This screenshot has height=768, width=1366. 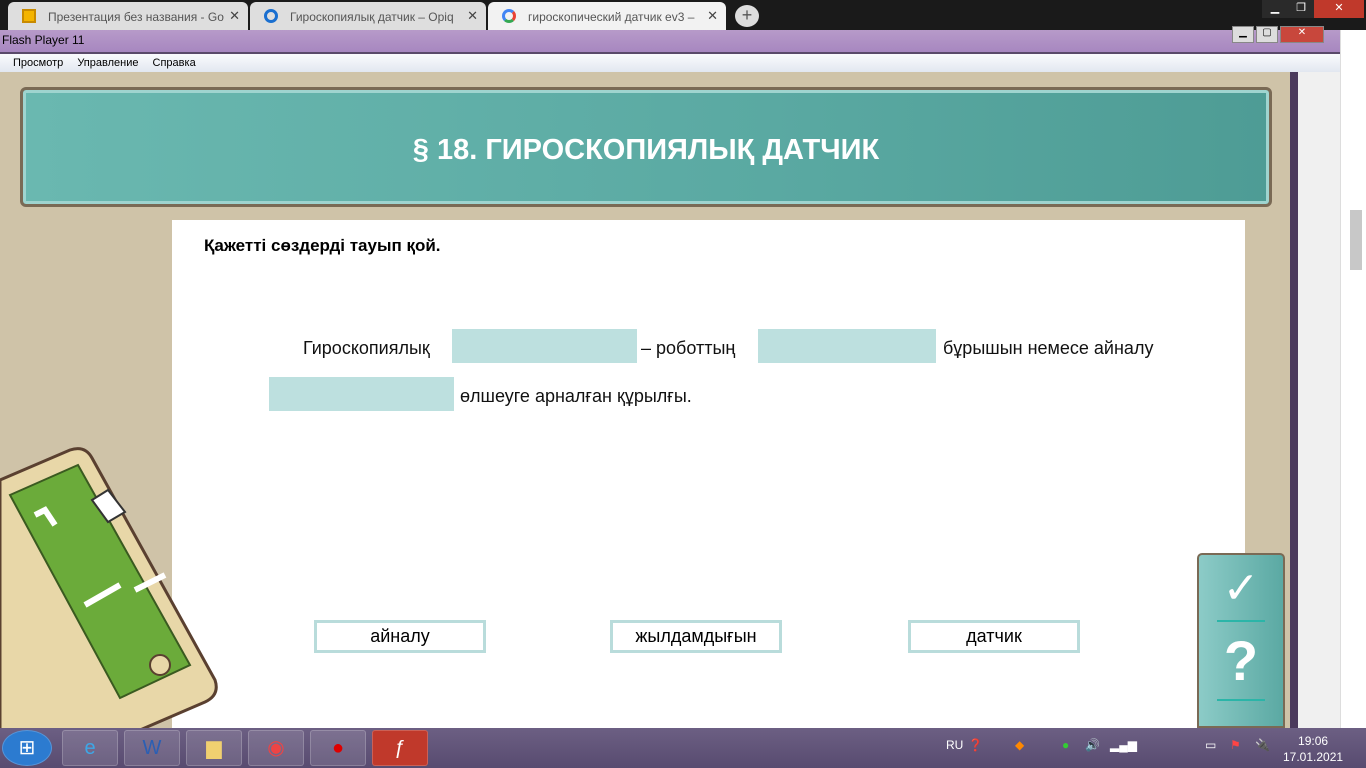 I want to click on lesson-banner: § 18. ГИРОСКОПИЯЛЫҚ ДАТЧИК, so click(x=646, y=147).